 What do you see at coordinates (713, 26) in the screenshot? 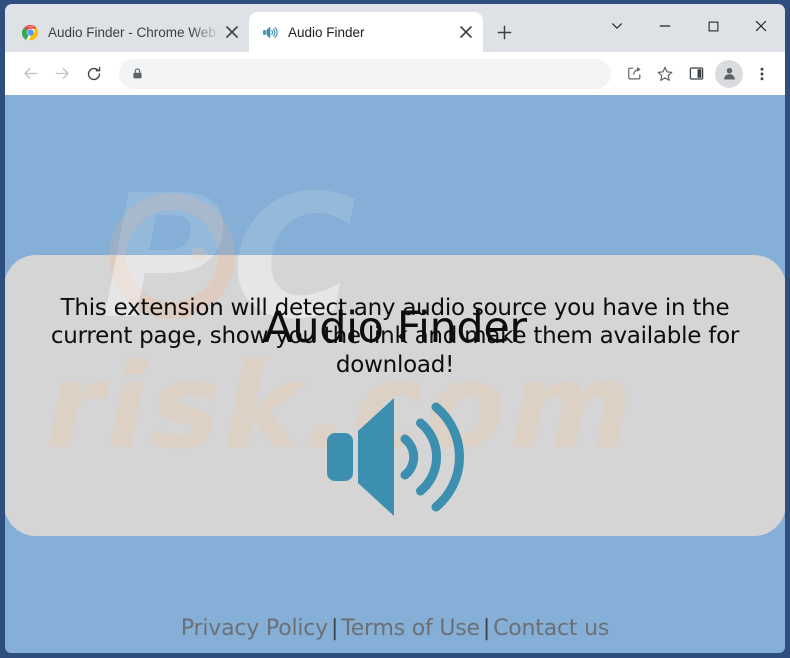
I see `maximize-icon` at bounding box center [713, 26].